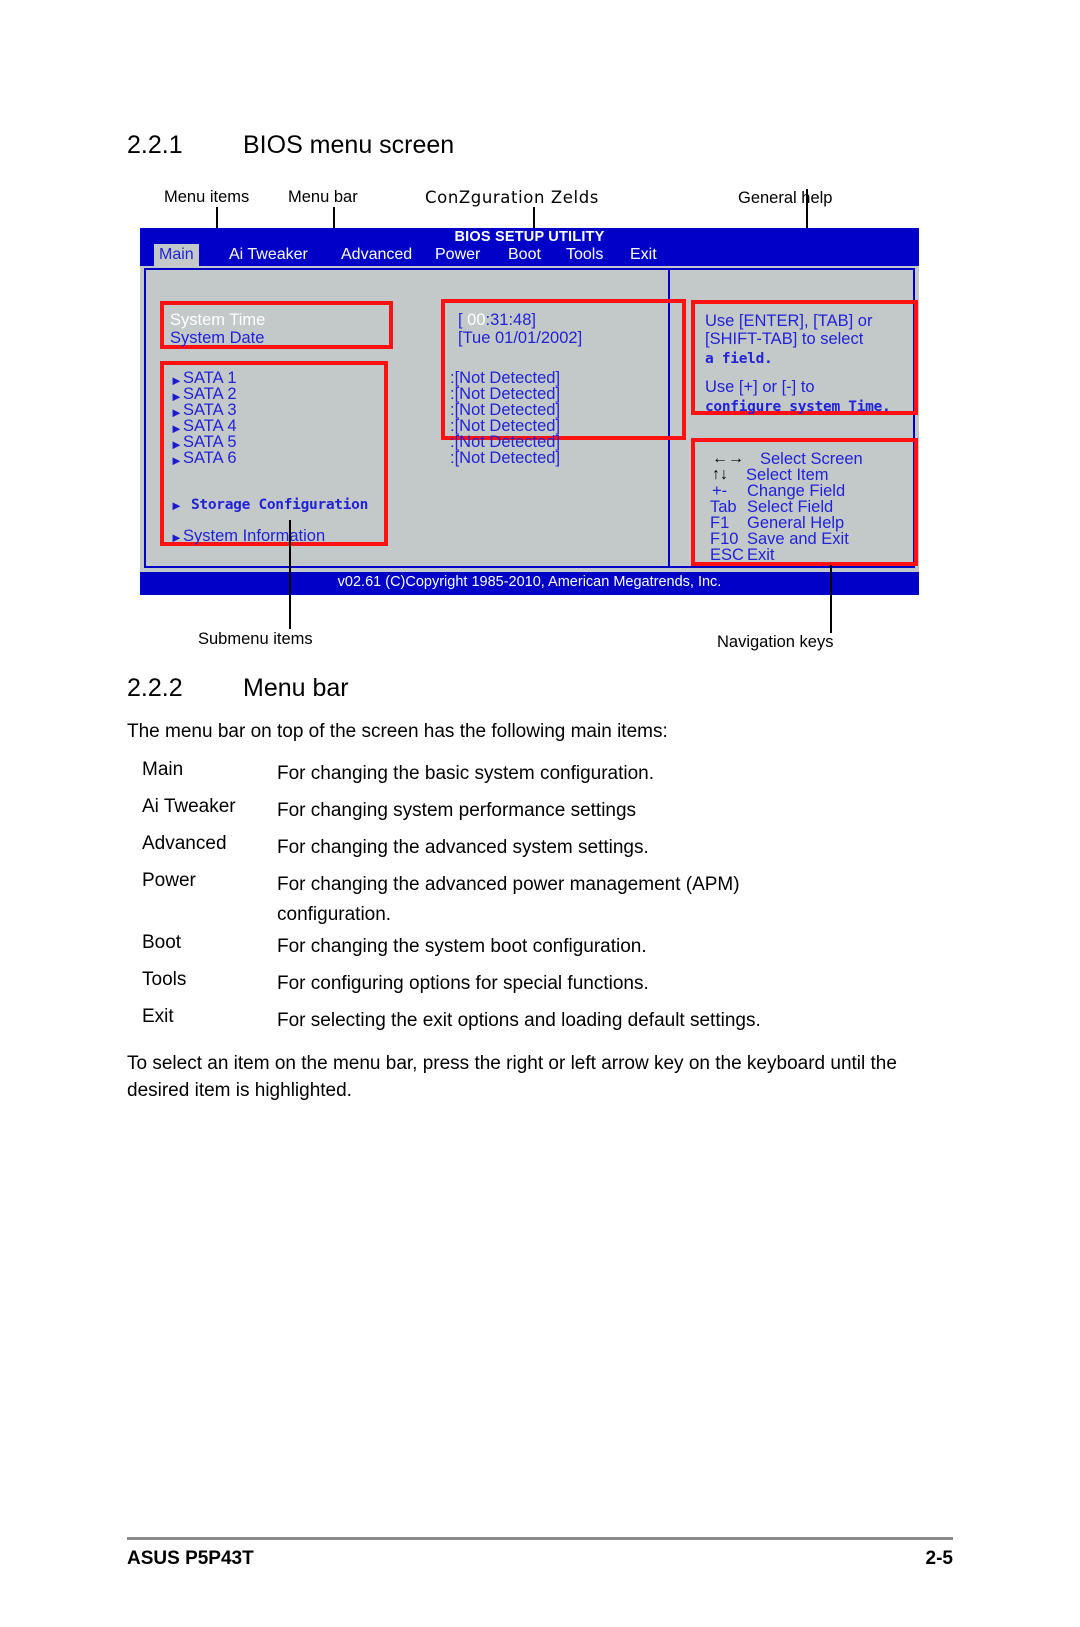 This screenshot has width=1080, height=1627. What do you see at coordinates (505, 378) in the screenshot?
I see `value-sata-1: :[Not Detected]` at bounding box center [505, 378].